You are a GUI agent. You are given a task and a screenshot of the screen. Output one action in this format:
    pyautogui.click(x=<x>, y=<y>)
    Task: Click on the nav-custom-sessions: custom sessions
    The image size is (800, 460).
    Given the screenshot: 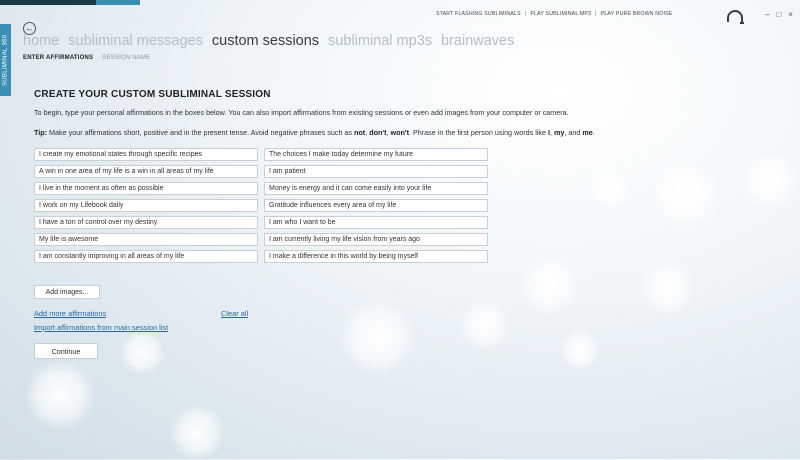 What is the action you would take?
    pyautogui.click(x=265, y=41)
    